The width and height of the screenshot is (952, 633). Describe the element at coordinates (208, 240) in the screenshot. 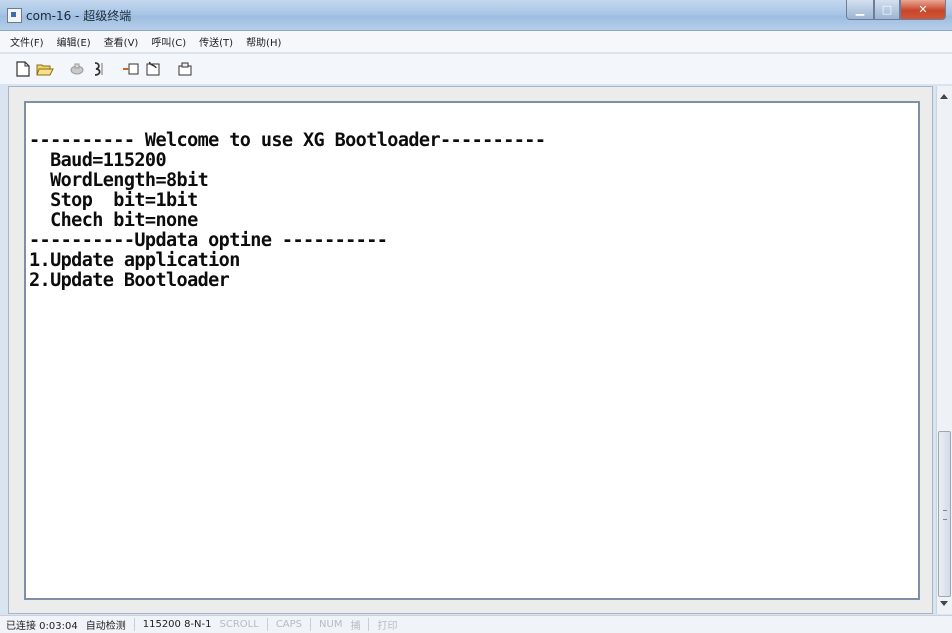

I see `terminal-line: ----------Updata optine ----------` at that location.